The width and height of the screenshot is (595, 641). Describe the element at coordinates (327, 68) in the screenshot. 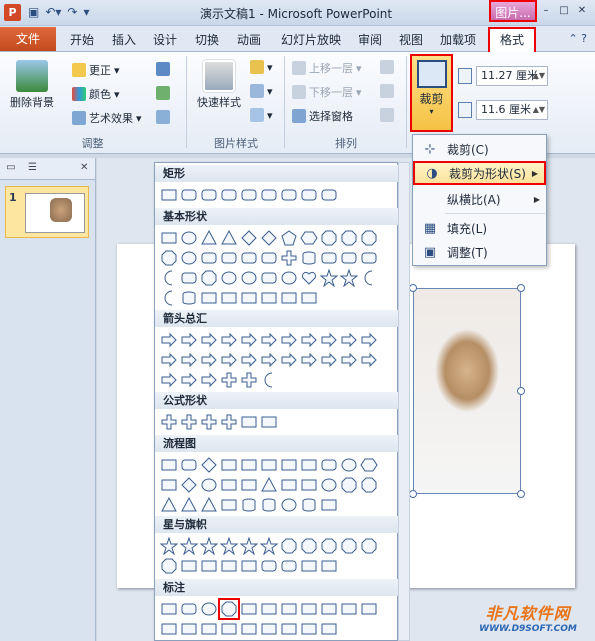

I see `bring-forward-button: 上移一层 ▾` at that location.